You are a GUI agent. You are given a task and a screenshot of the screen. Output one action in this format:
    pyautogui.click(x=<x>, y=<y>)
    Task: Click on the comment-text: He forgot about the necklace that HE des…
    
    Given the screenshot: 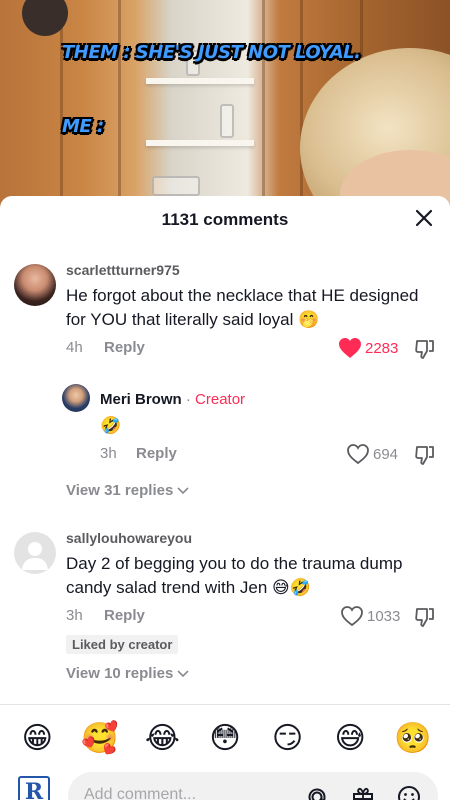 What is the action you would take?
    pyautogui.click(x=242, y=307)
    